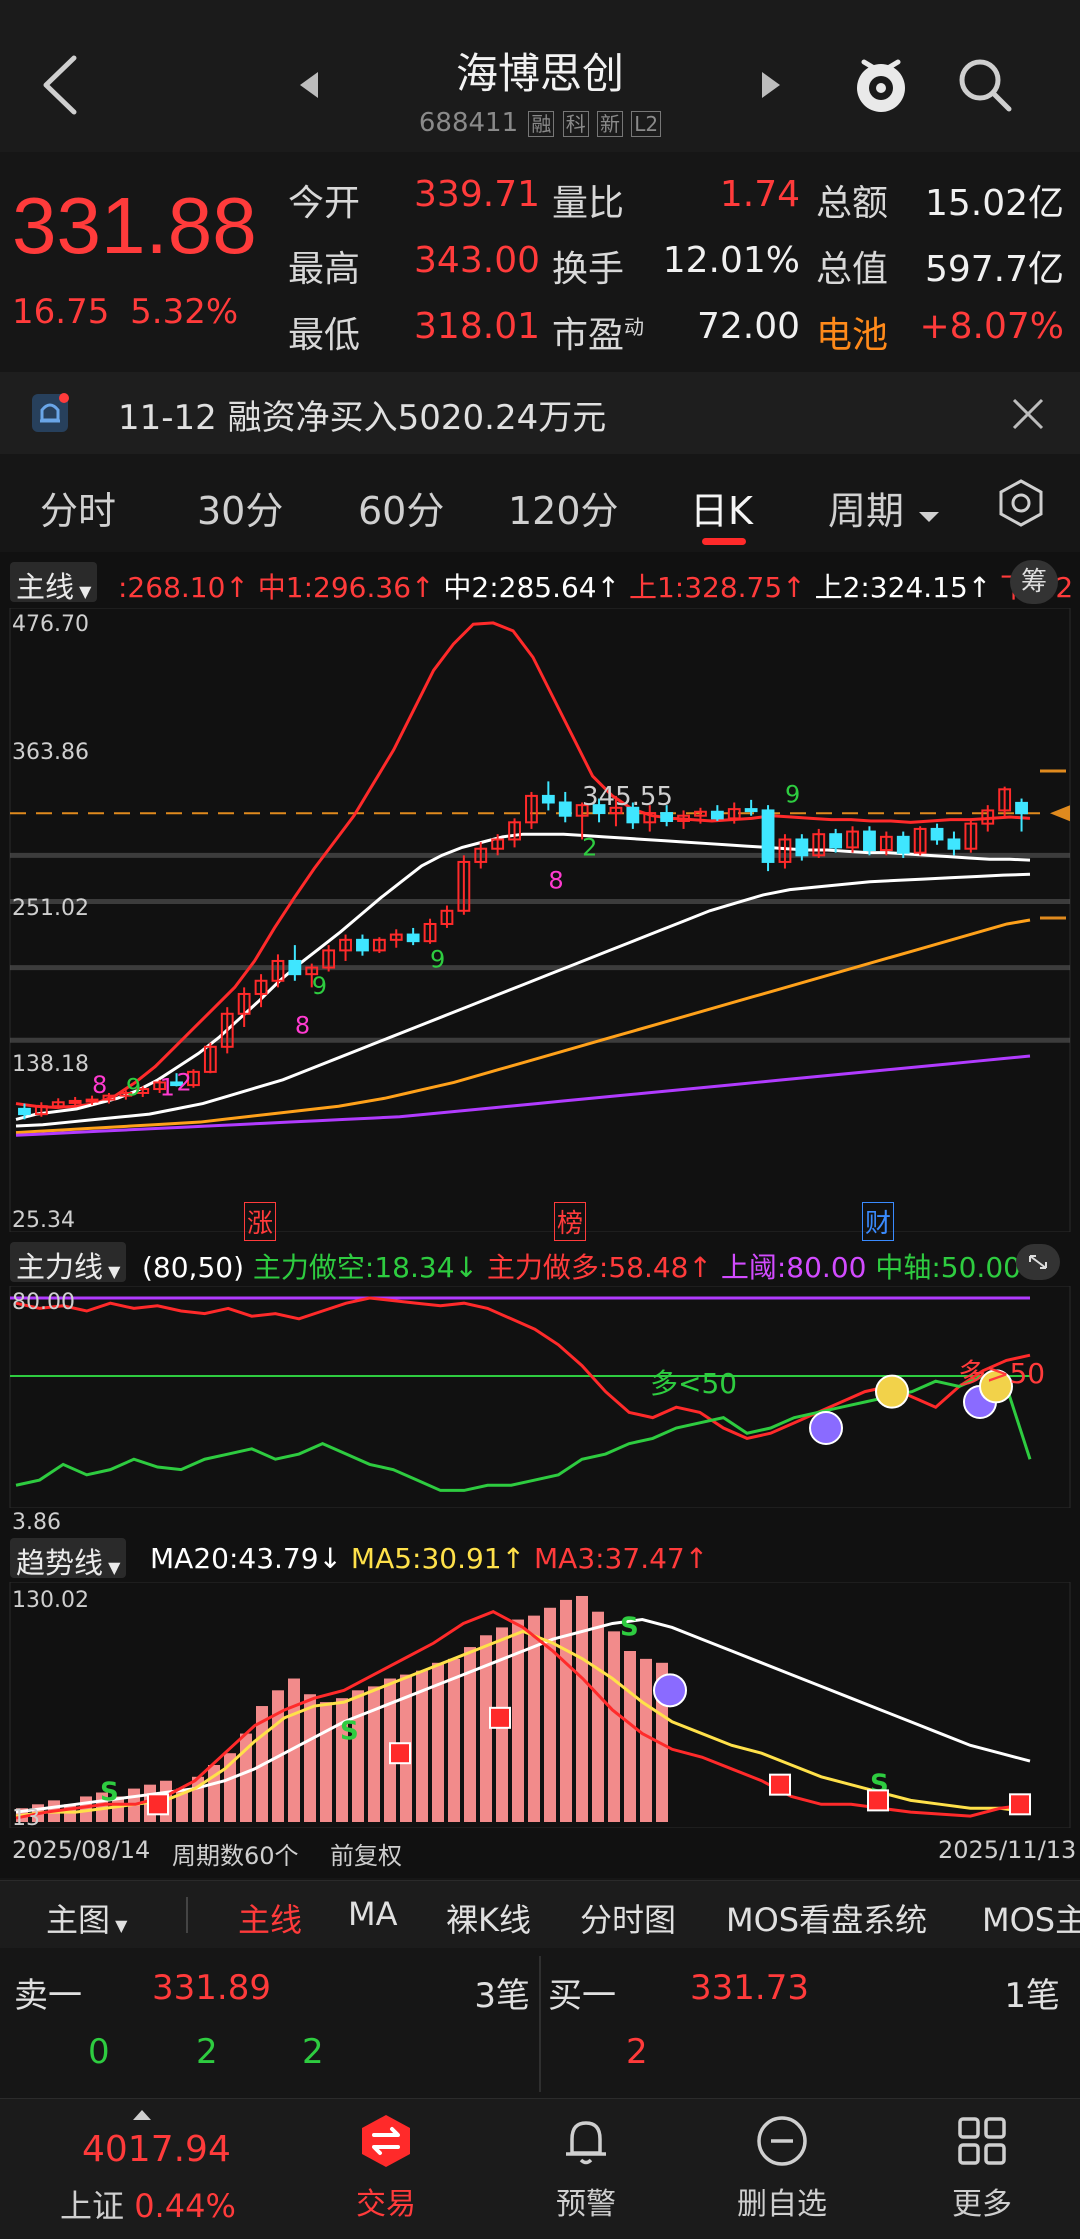 The image size is (1080, 2239). What do you see at coordinates (211, 1988) in the screenshot?
I see `sell1-price: 331.89` at bounding box center [211, 1988].